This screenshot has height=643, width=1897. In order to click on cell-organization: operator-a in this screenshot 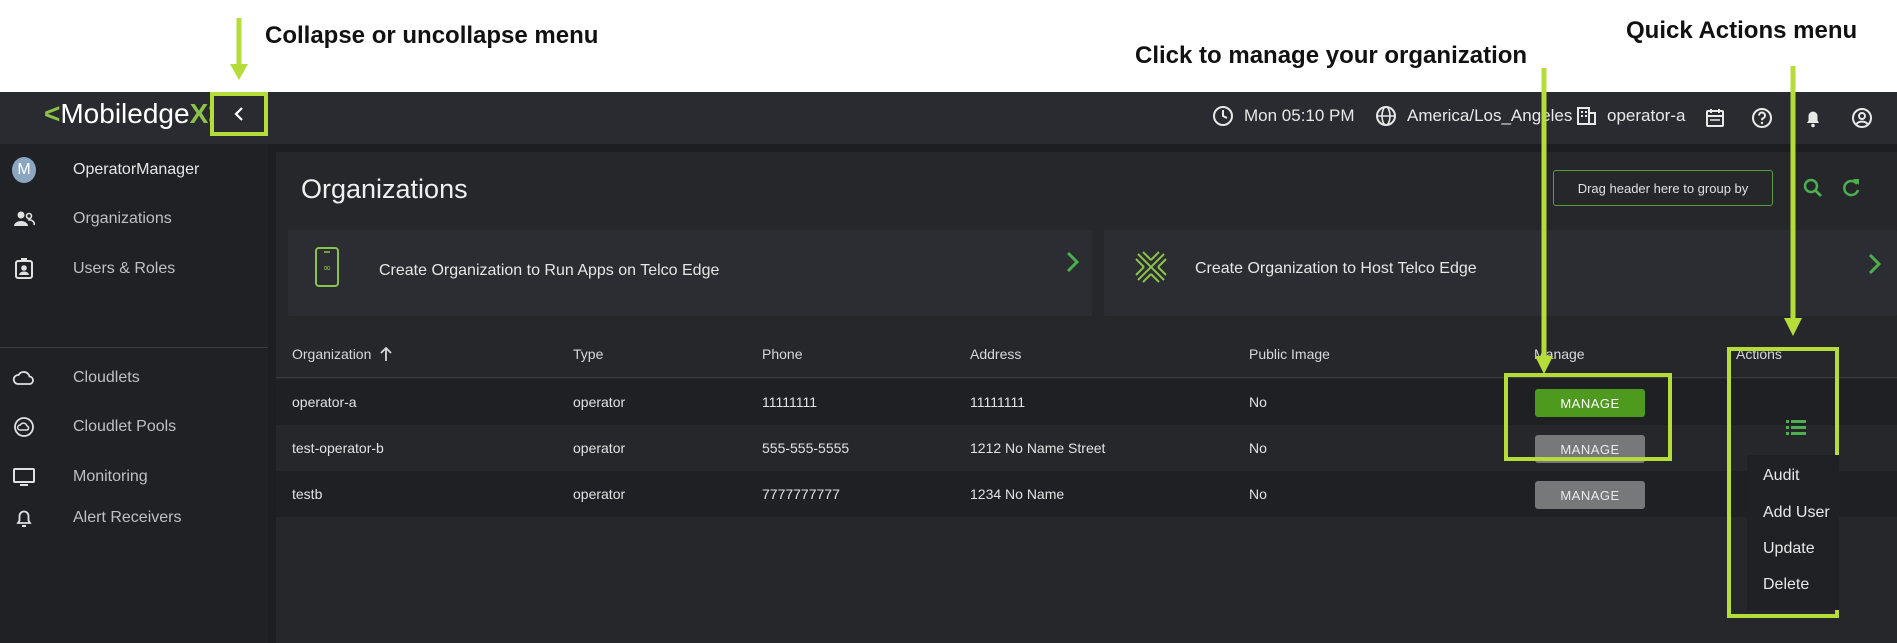, I will do `click(324, 402)`.